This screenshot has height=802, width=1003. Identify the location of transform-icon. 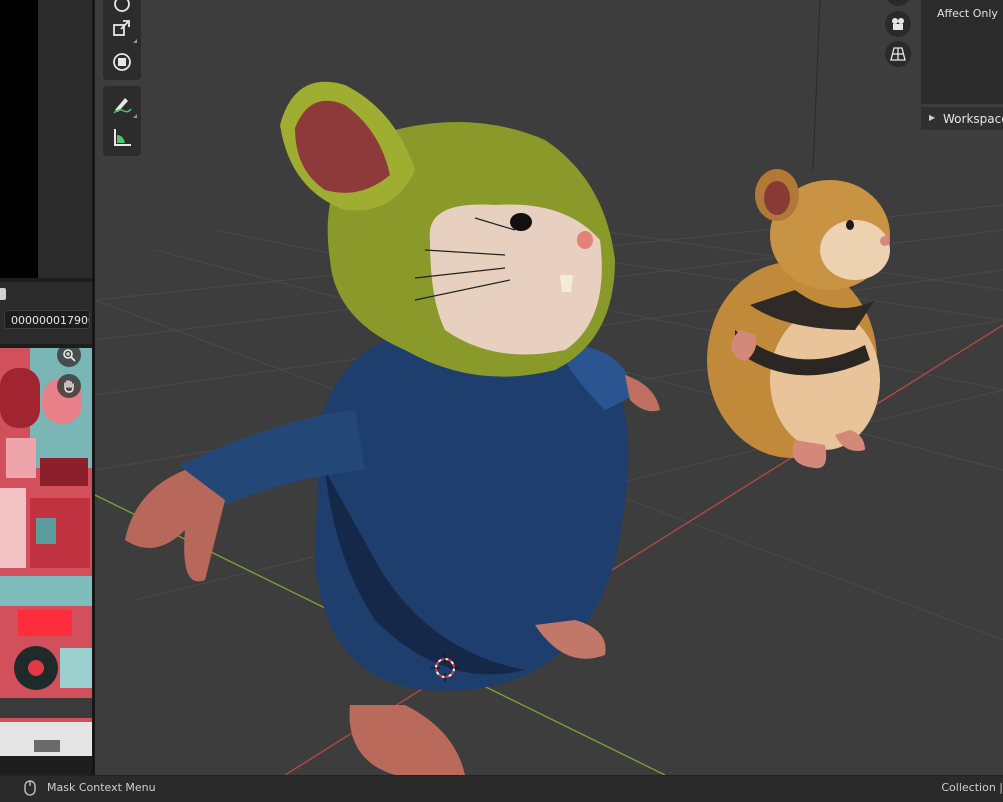
(122, 62).